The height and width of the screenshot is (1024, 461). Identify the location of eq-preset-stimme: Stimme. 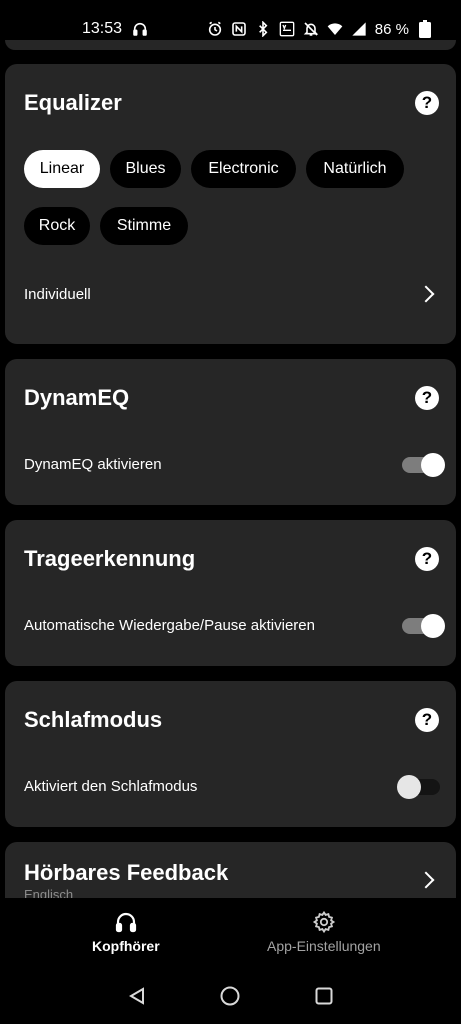
(144, 226).